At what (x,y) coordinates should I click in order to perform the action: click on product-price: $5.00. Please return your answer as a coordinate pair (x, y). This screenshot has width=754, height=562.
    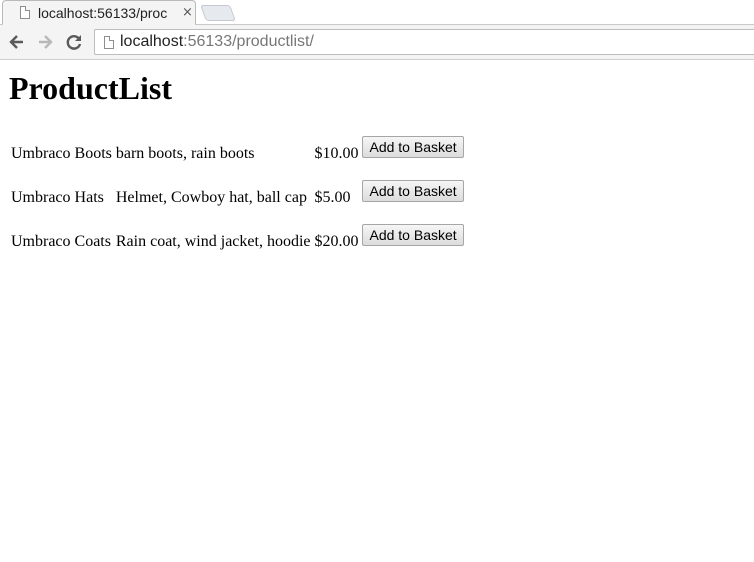
    Looking at the image, I should click on (332, 197).